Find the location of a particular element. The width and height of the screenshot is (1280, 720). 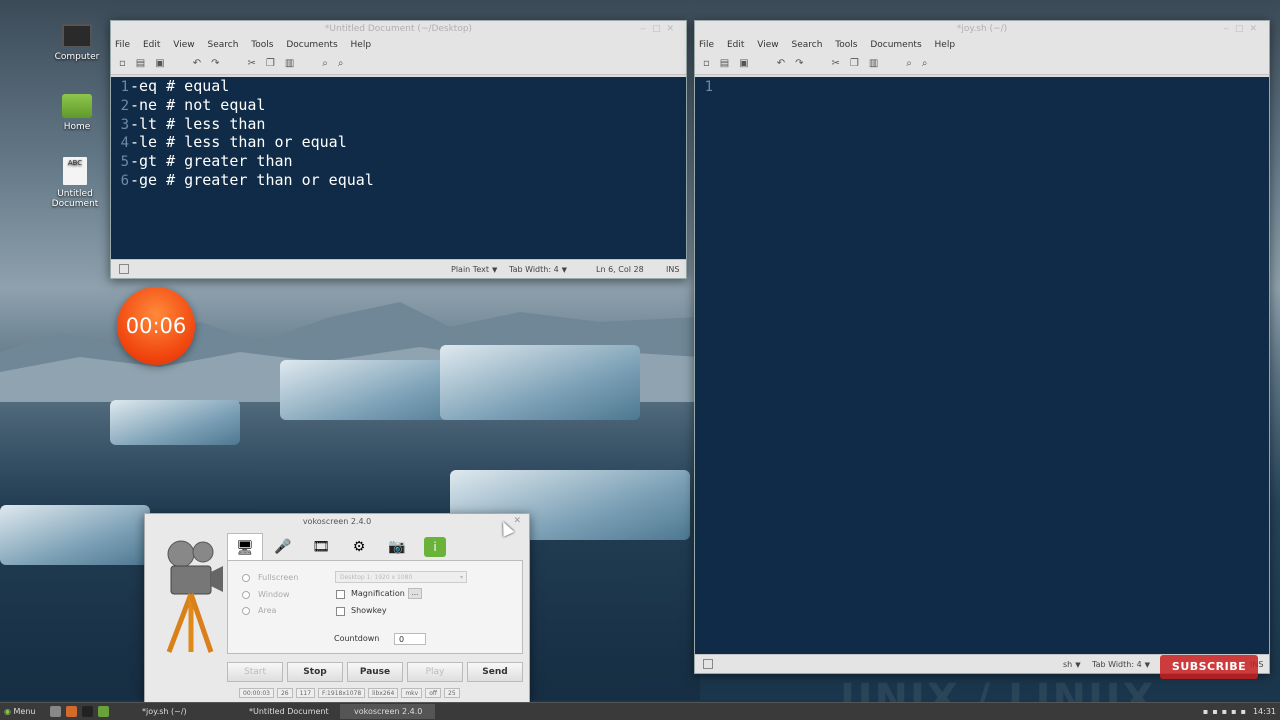

line-number: 4 is located at coordinates (124, 143).